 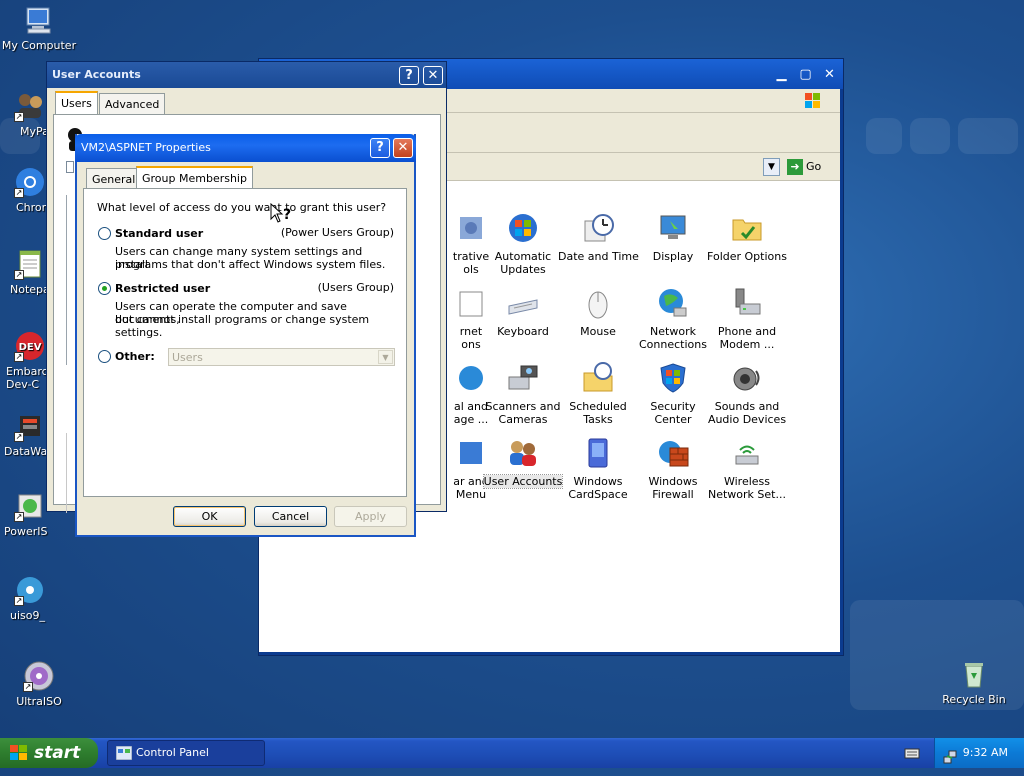 I want to click on properties-tabs: General Group Membership, so click(x=246, y=178).